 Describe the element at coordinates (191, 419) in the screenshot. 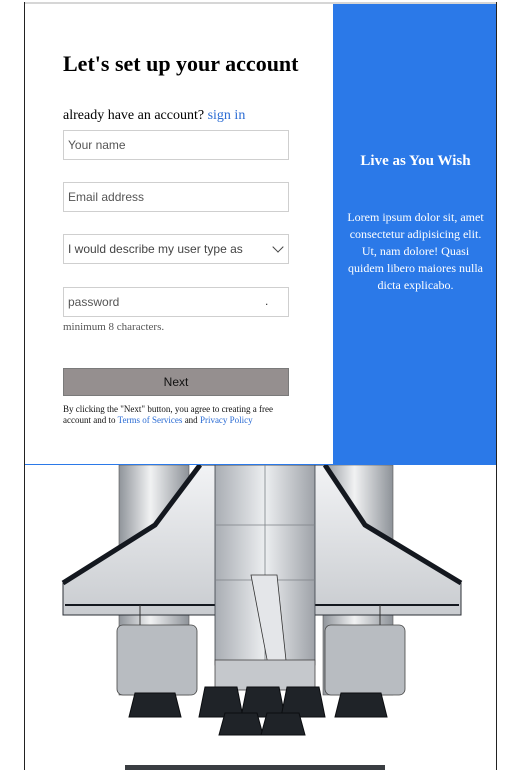

I see `terms-and: and` at that location.